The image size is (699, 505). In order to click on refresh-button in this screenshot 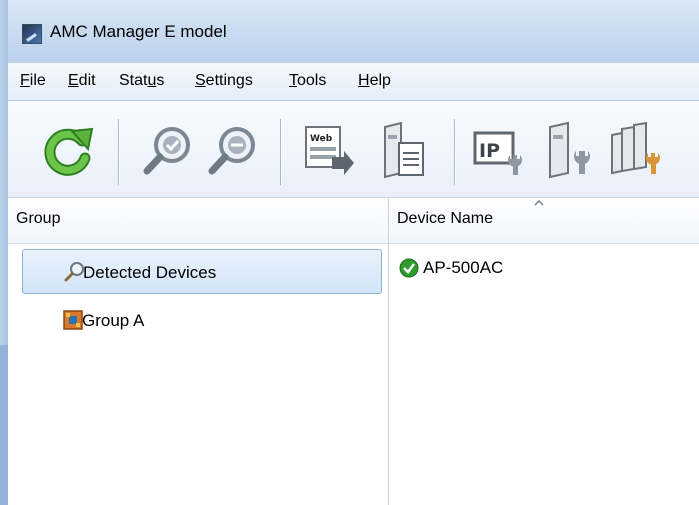, I will do `click(68, 151)`.